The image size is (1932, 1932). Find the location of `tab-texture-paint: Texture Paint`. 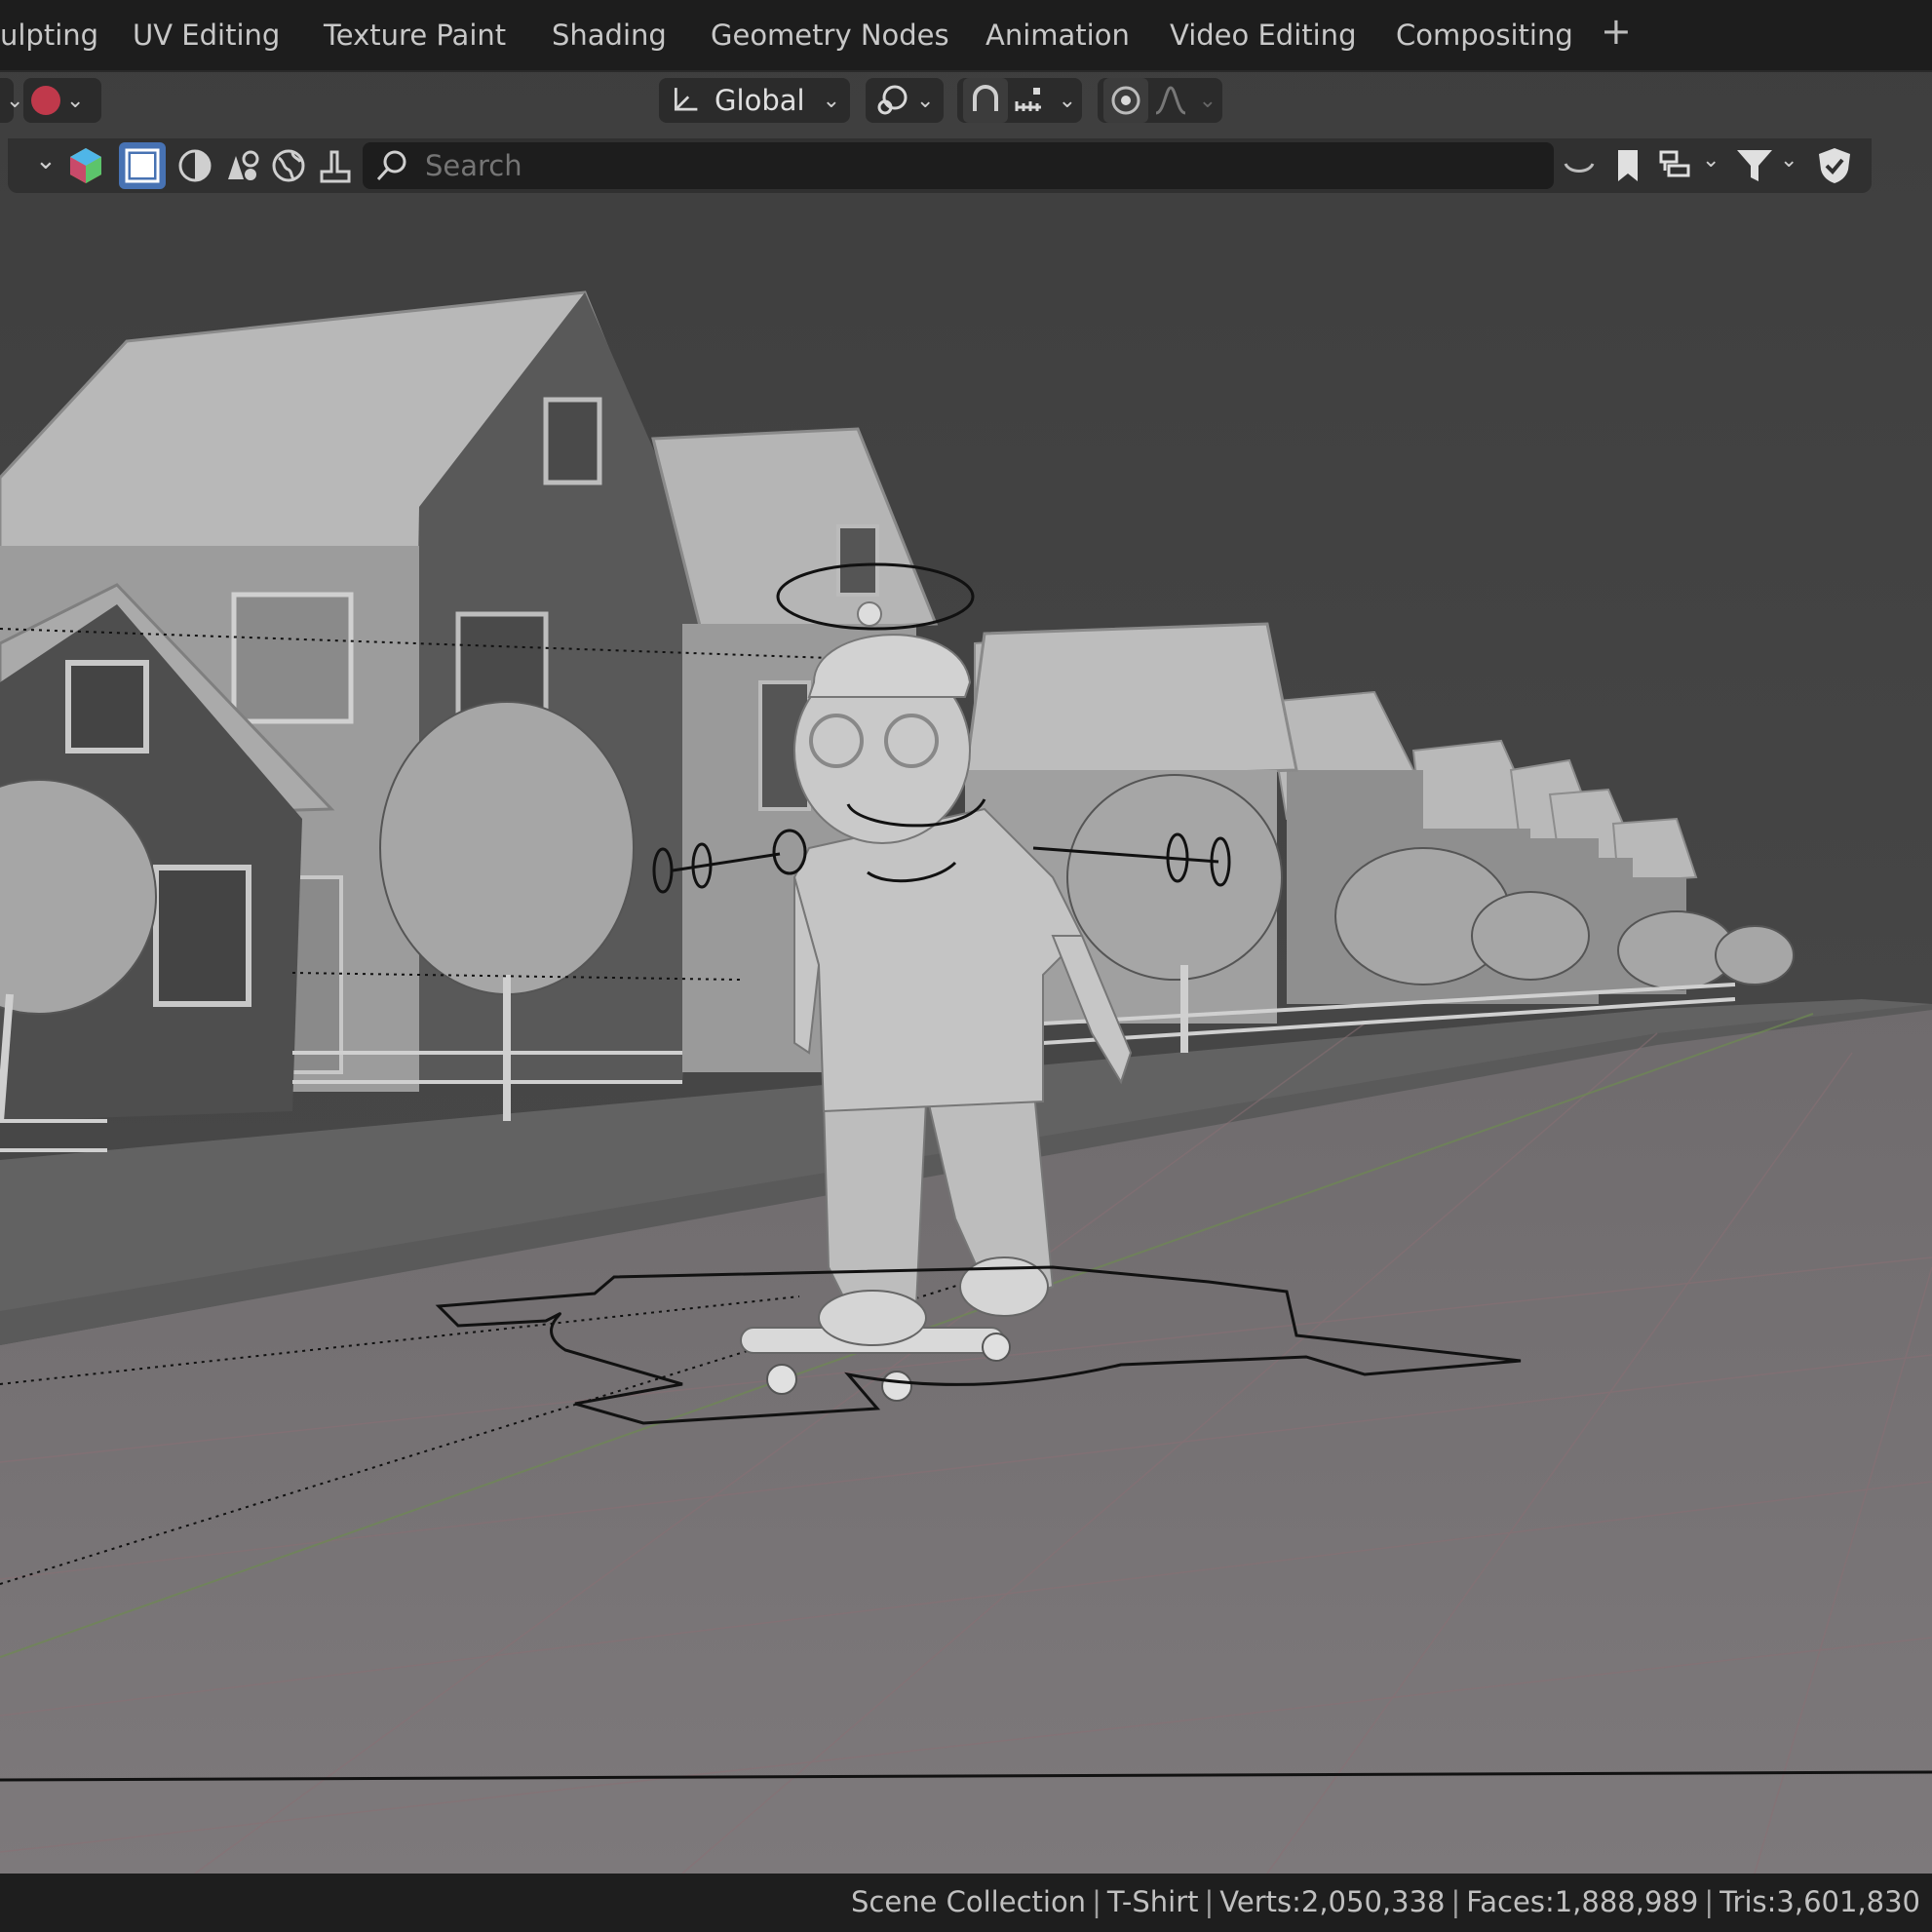

tab-texture-paint: Texture Paint is located at coordinates (415, 35).